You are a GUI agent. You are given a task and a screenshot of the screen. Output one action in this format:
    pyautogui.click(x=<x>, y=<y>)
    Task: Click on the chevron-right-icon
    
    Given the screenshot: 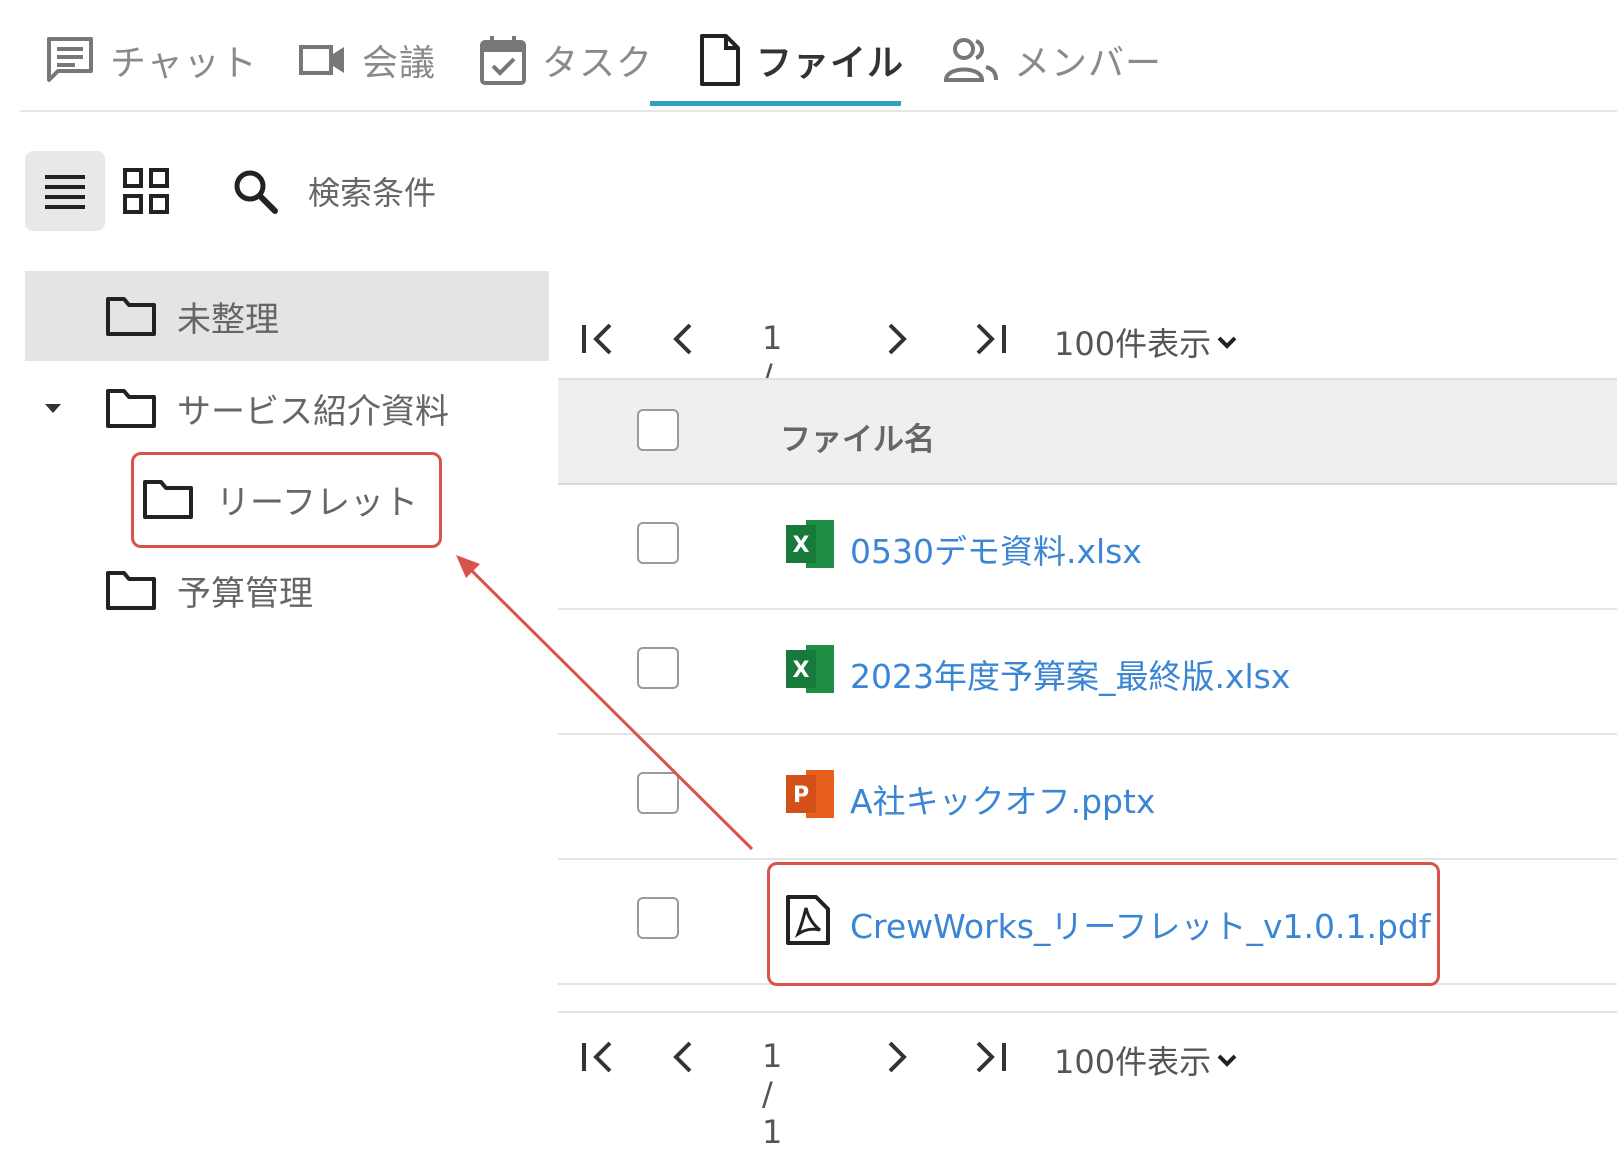 What is the action you would take?
    pyautogui.click(x=897, y=1057)
    